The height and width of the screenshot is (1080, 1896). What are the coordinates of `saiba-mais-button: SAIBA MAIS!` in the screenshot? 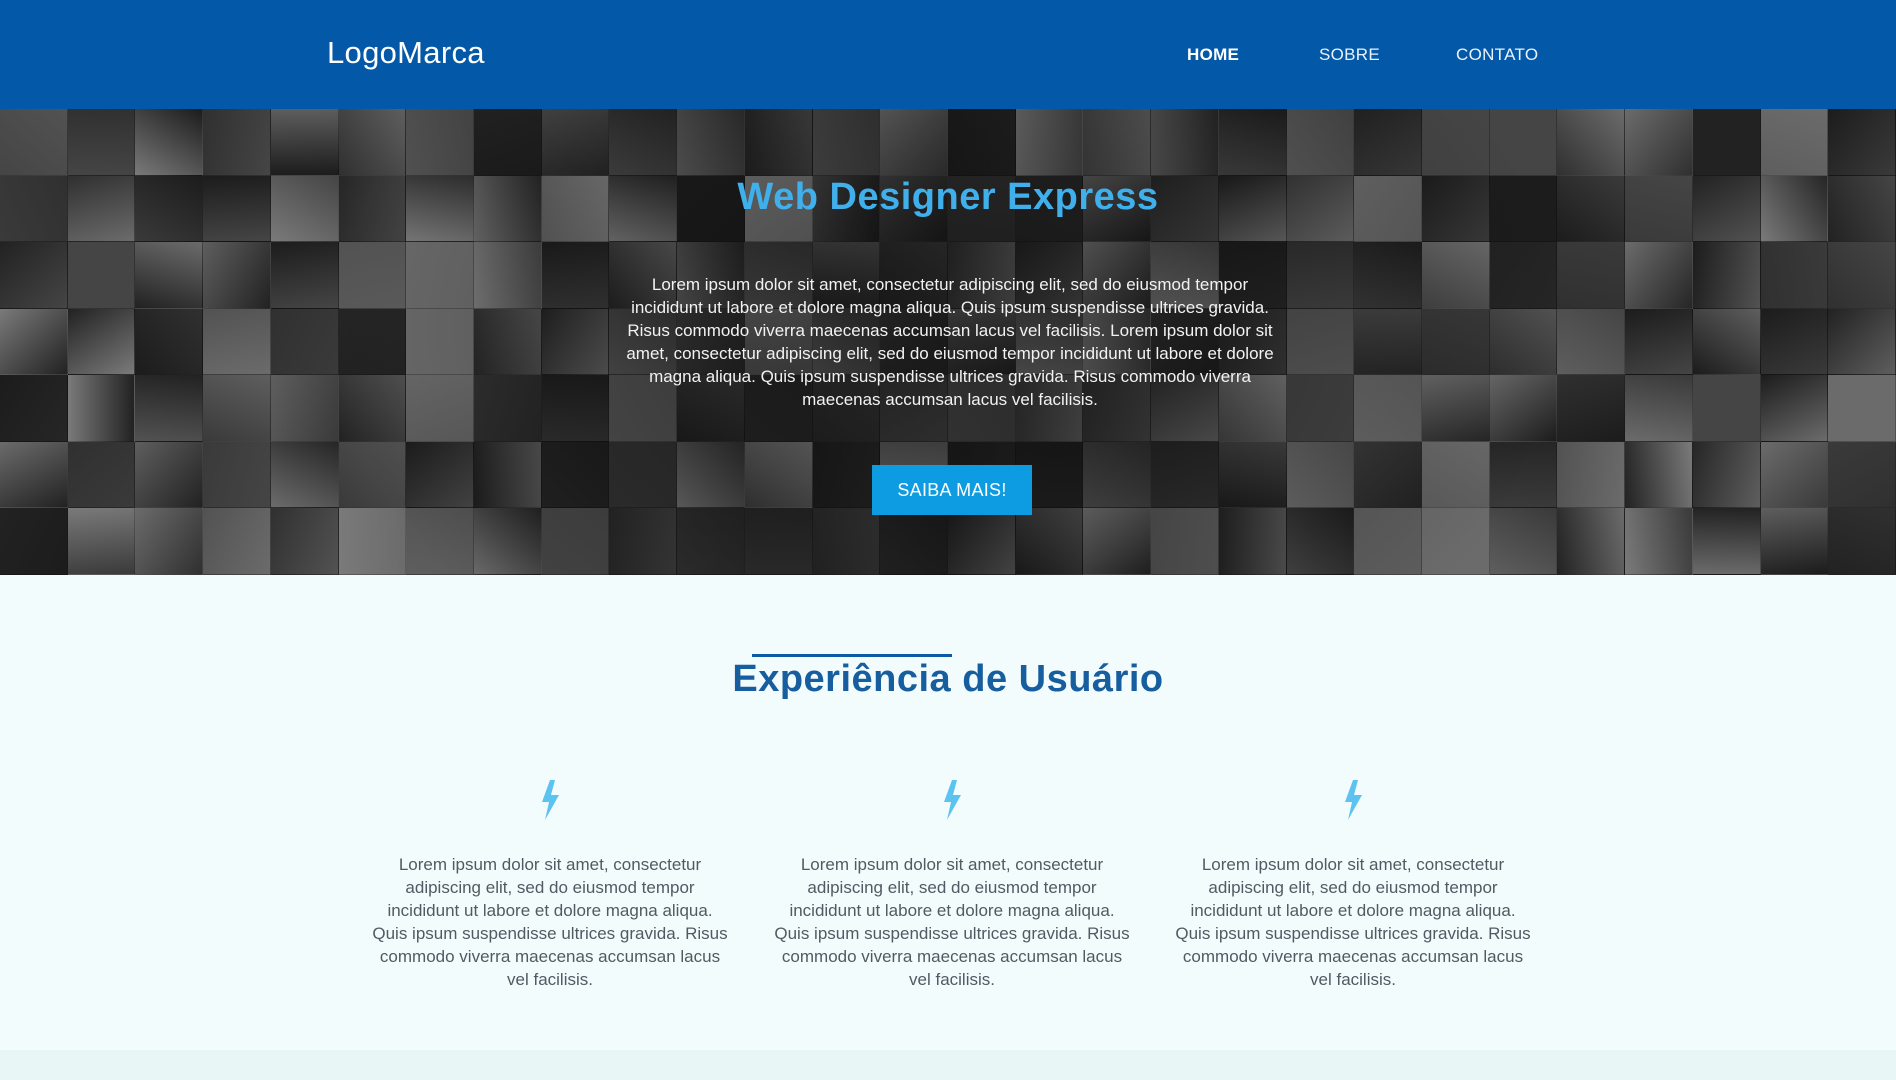 It's located at (952, 490).